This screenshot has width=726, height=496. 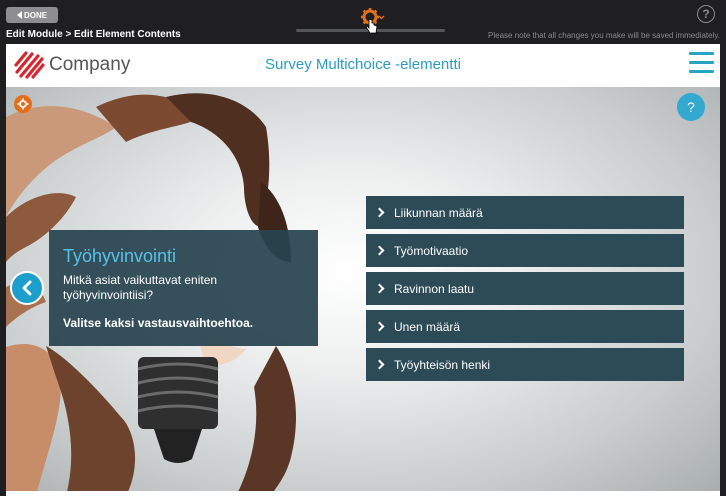 What do you see at coordinates (525, 364) in the screenshot?
I see `answer-option: Työyhteisön henki` at bounding box center [525, 364].